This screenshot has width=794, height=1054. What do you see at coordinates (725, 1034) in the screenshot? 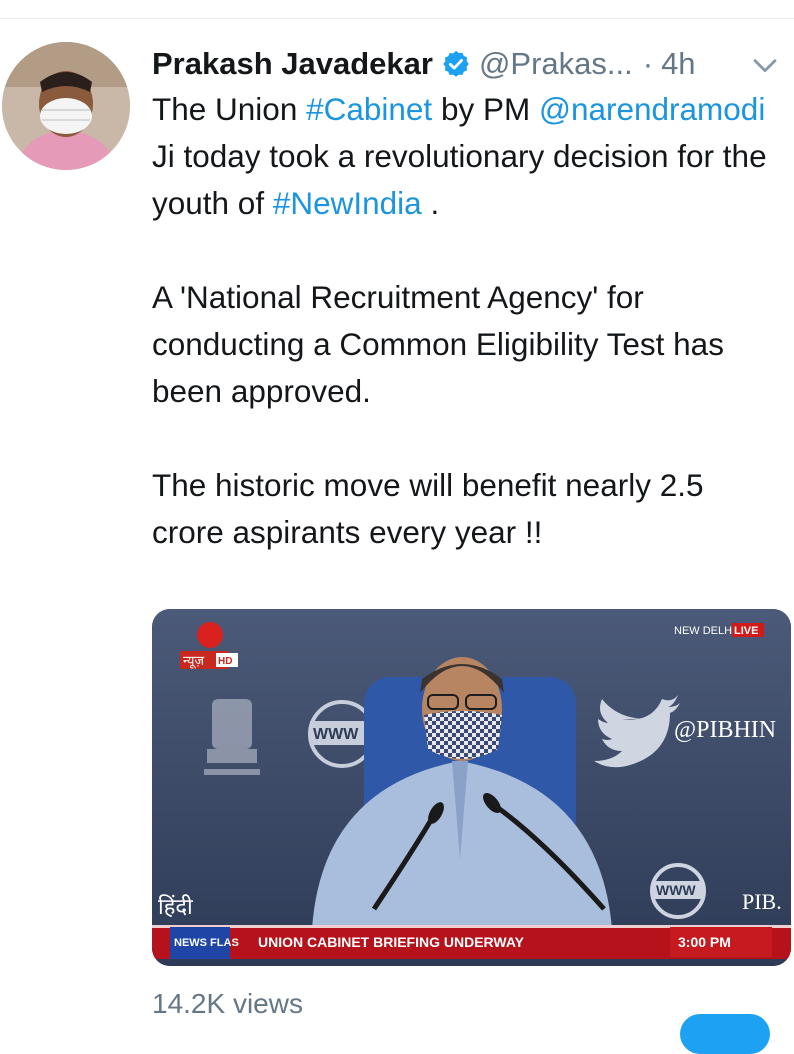
I see `compose-button` at bounding box center [725, 1034].